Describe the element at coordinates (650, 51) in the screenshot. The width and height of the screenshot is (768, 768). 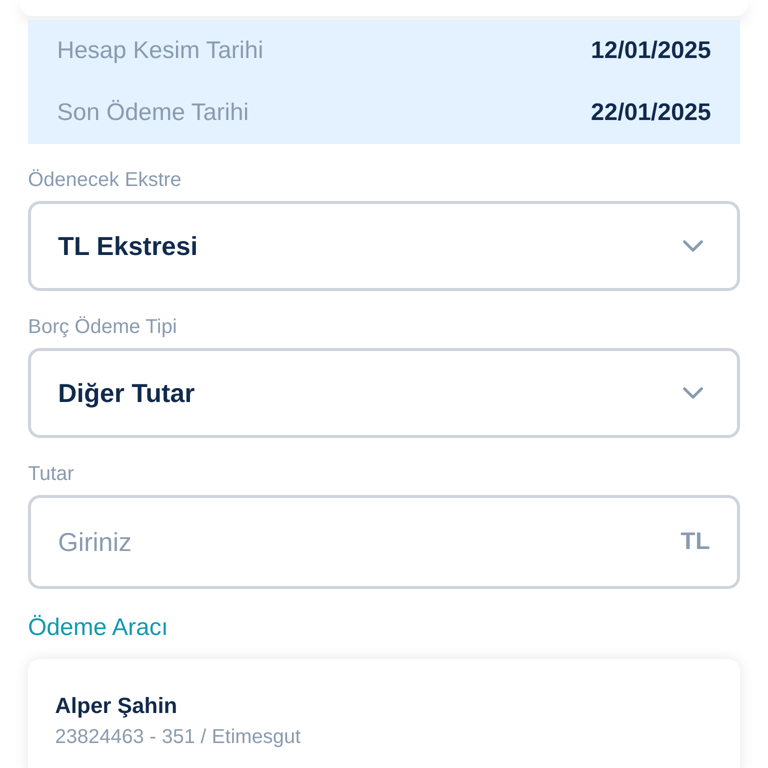
I see `info-value: 12/01/2025` at that location.